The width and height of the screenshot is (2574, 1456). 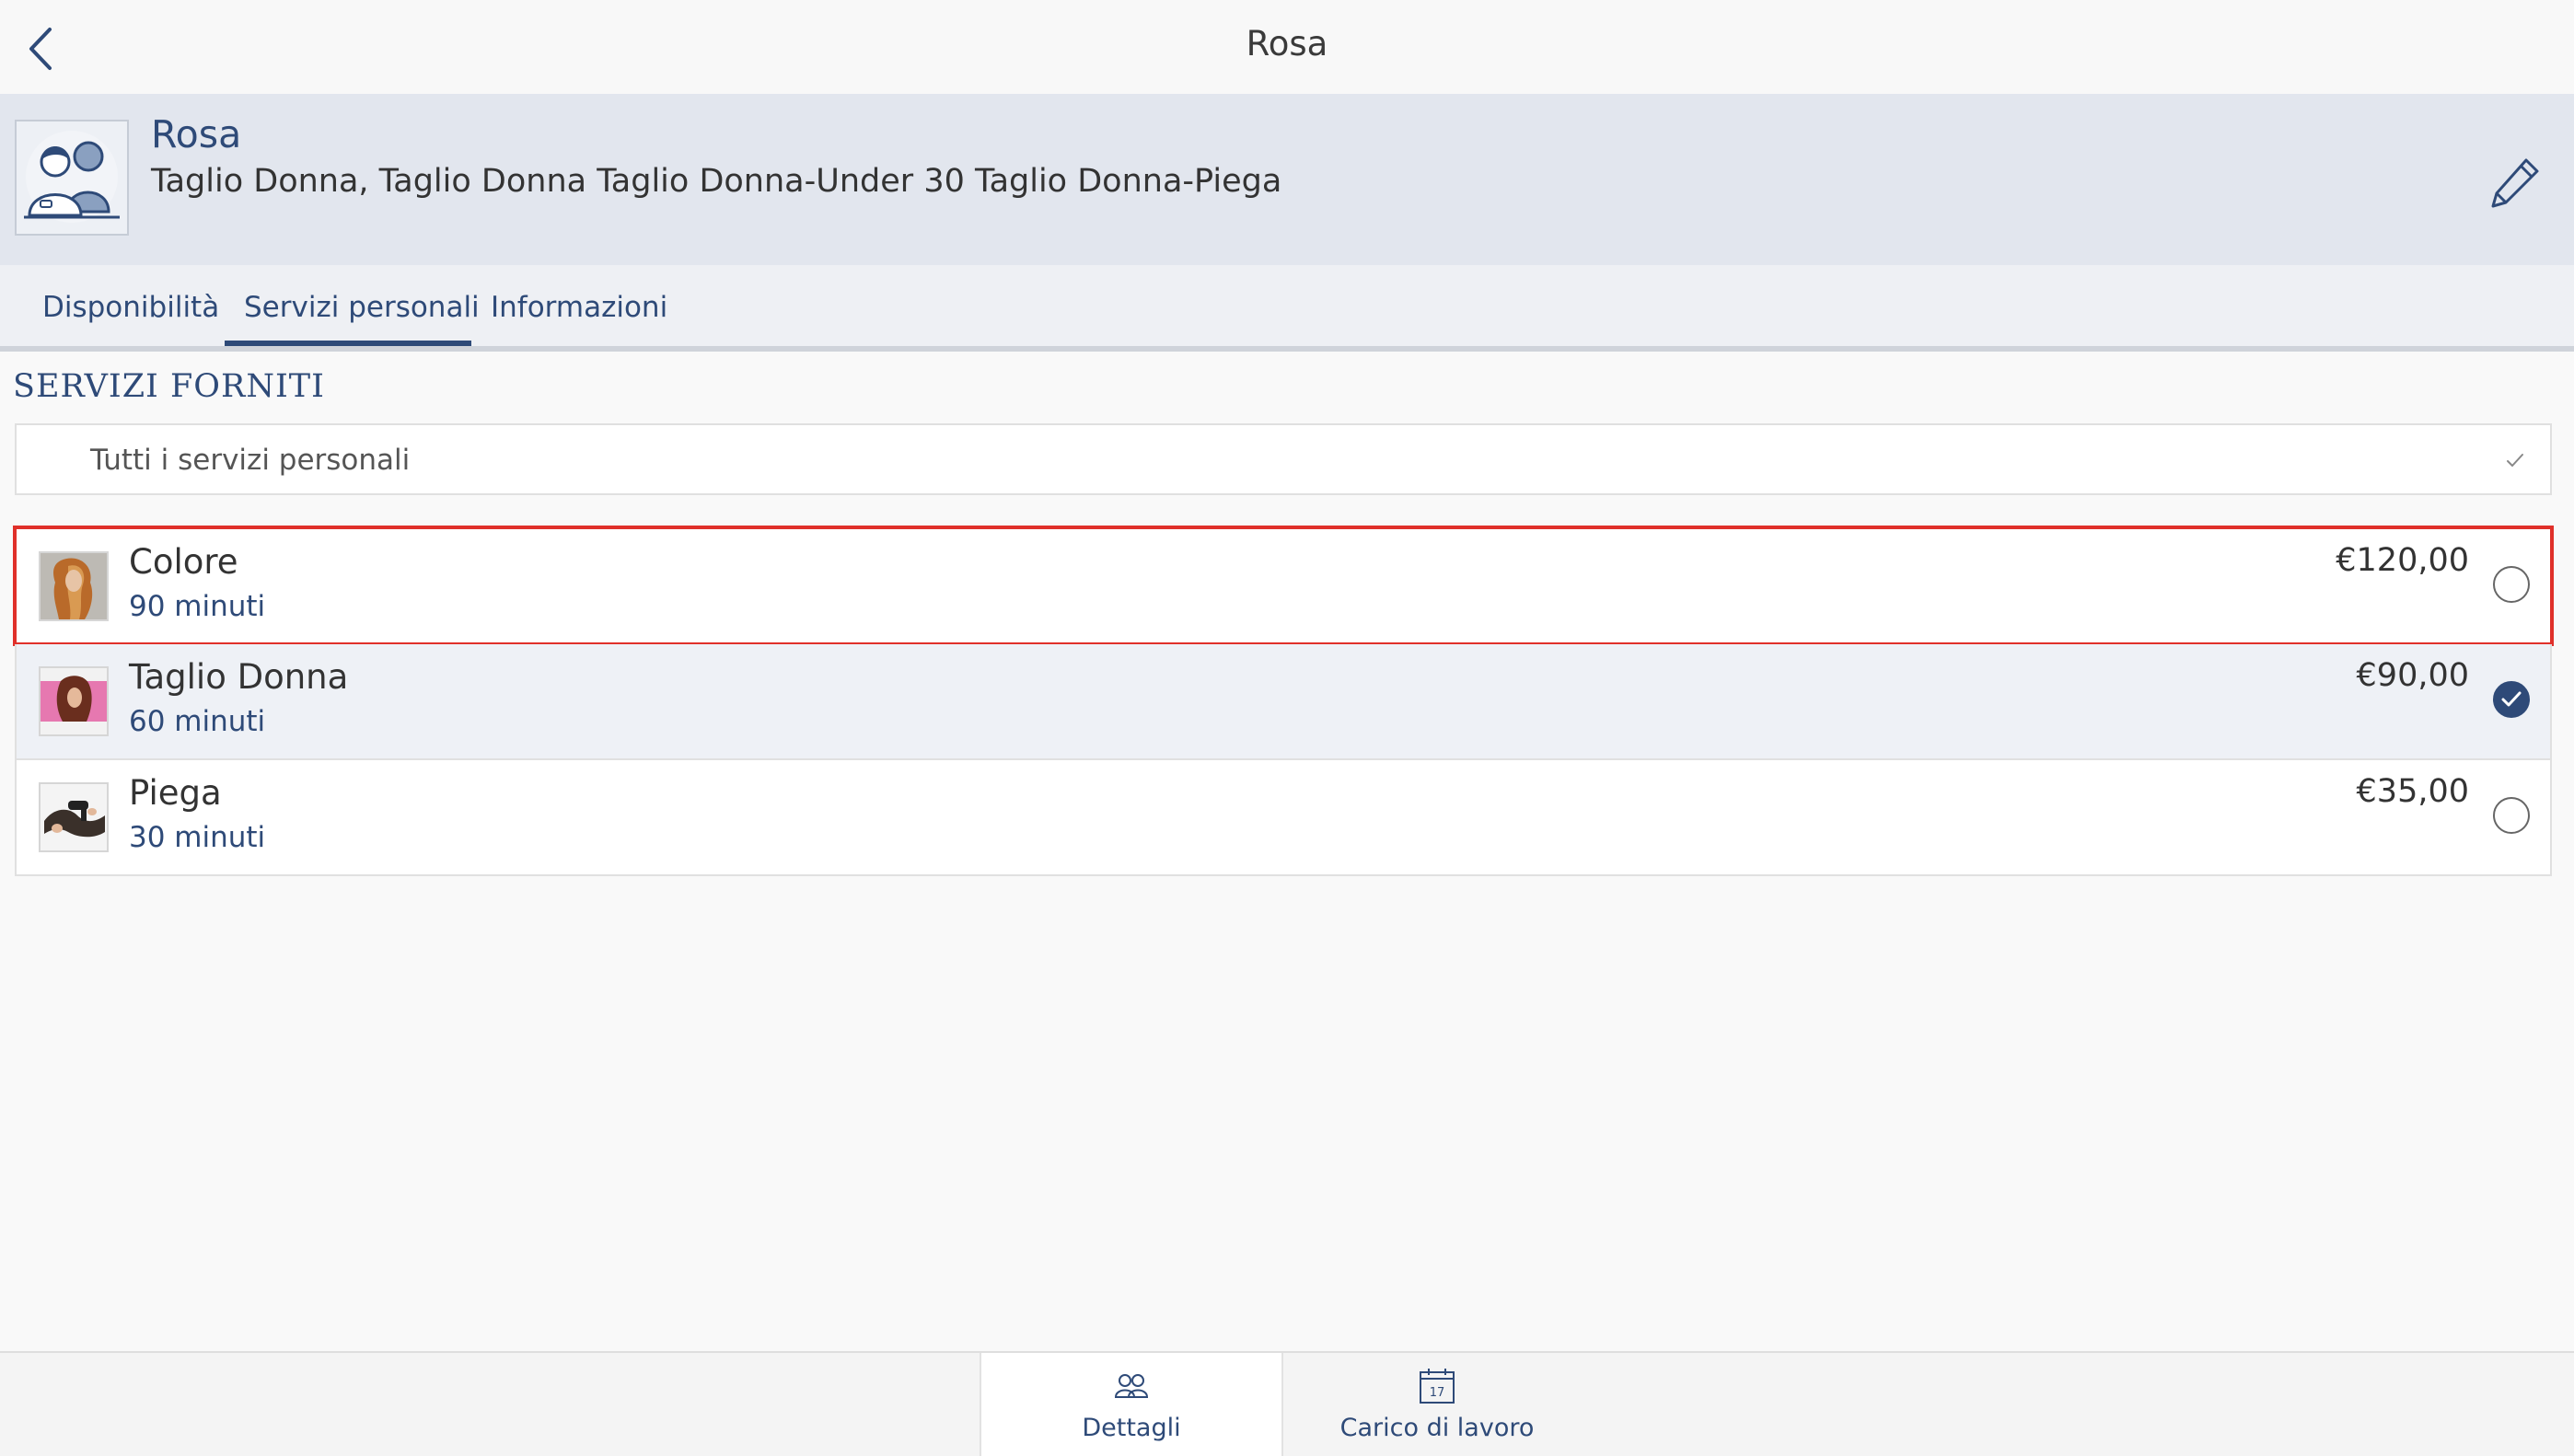 What do you see at coordinates (579, 307) in the screenshot?
I see `tab-informazioni: Informazioni` at bounding box center [579, 307].